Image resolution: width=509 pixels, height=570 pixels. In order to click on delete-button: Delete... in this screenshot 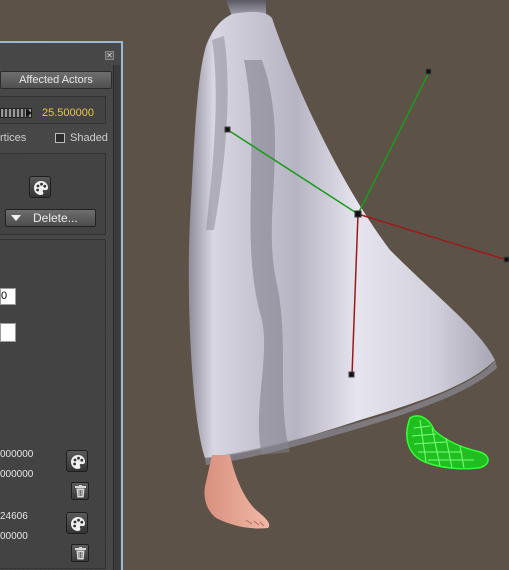, I will do `click(50, 218)`.